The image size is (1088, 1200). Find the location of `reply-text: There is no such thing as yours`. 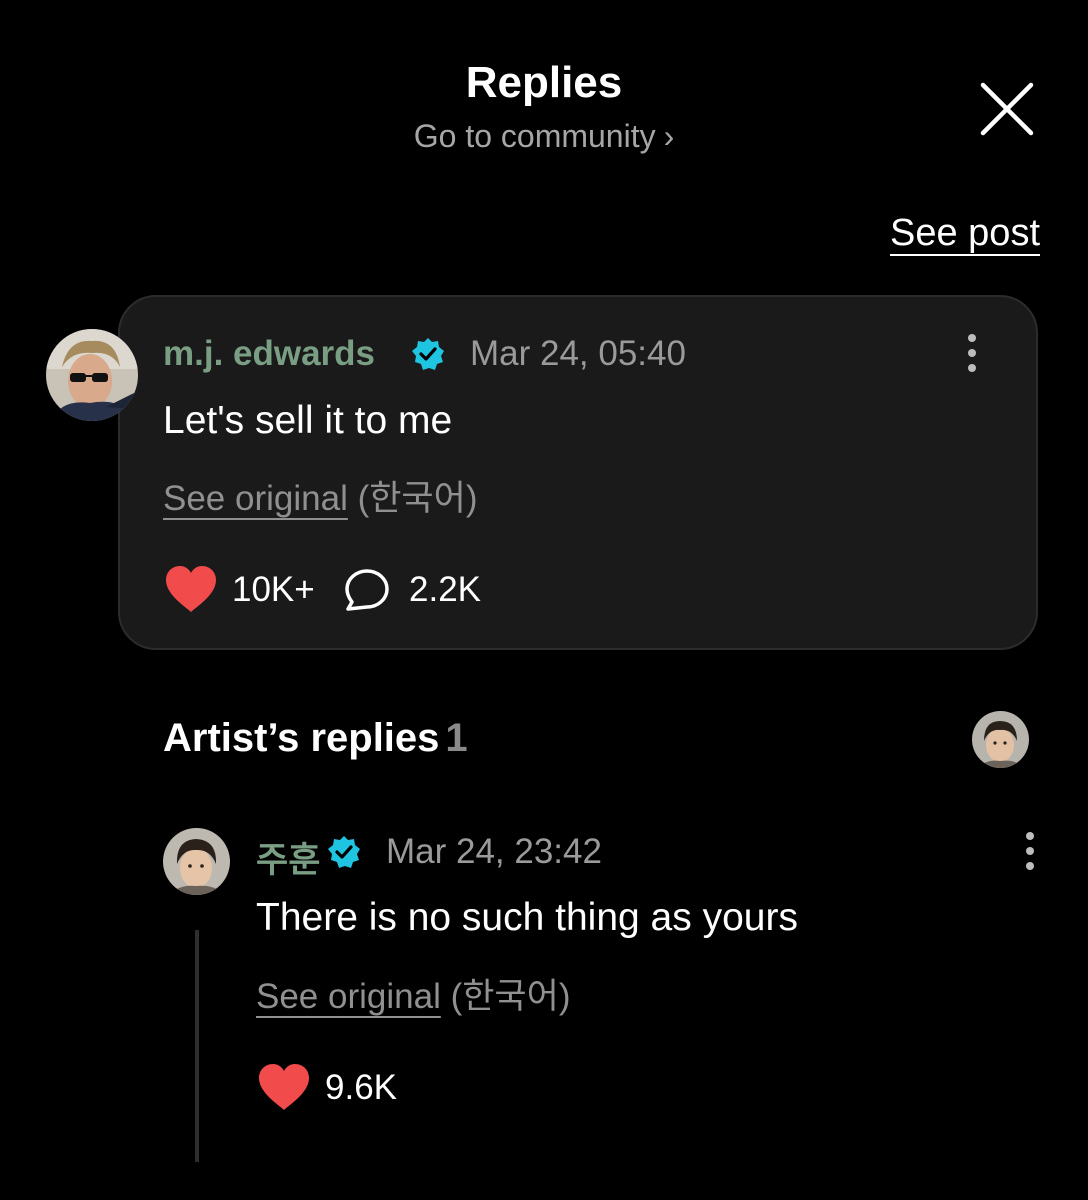

reply-text: There is no such thing as yours is located at coordinates (527, 917).